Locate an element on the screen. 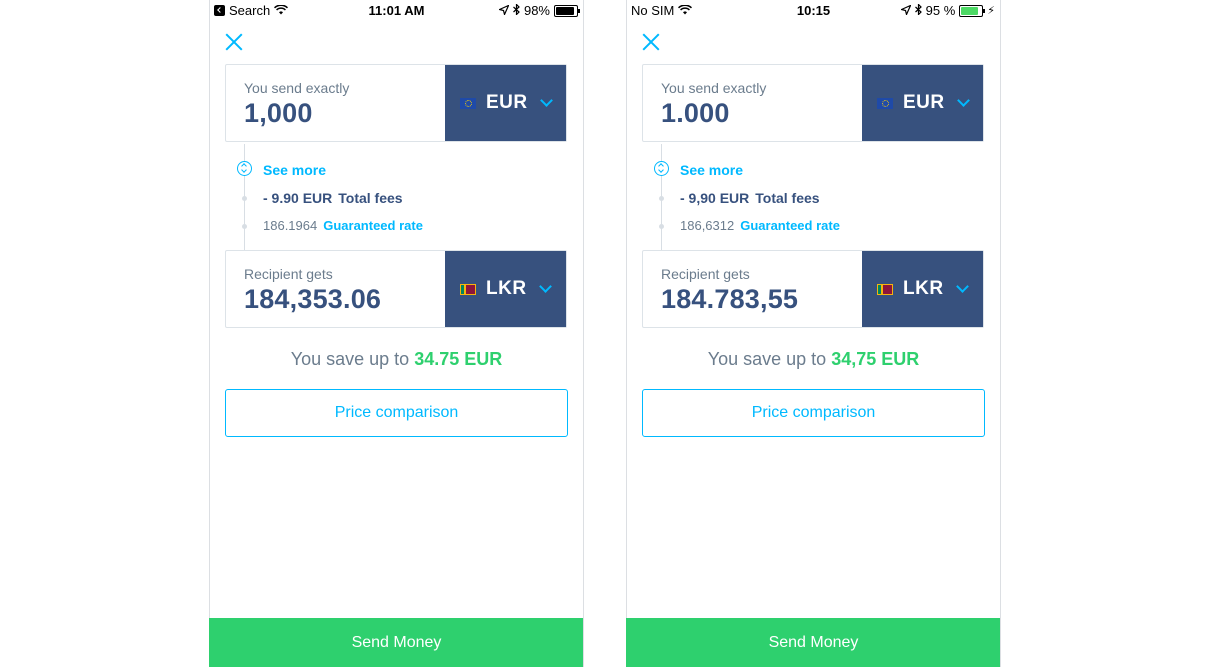 The height and width of the screenshot is (667, 1209). rate-line: 186,6312 Guaranteed rate is located at coordinates (760, 225).